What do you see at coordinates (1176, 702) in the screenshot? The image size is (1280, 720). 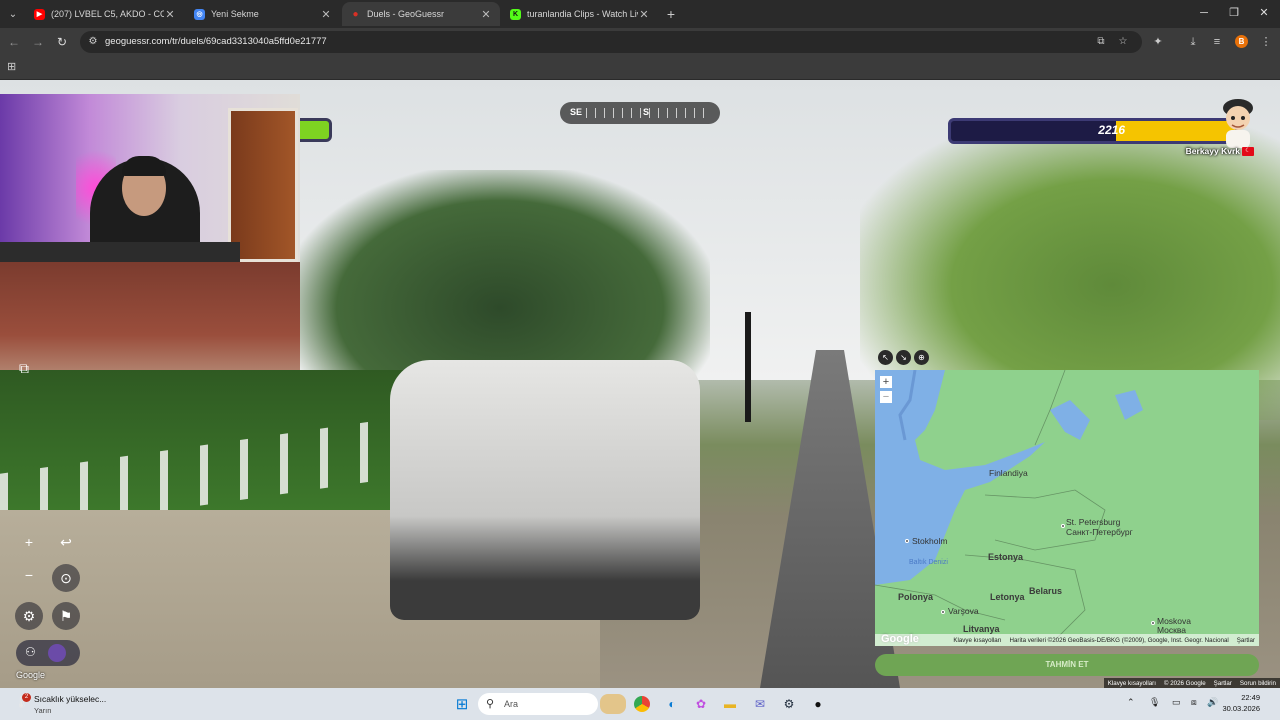 I see `battery-icon: ▭` at bounding box center [1176, 702].